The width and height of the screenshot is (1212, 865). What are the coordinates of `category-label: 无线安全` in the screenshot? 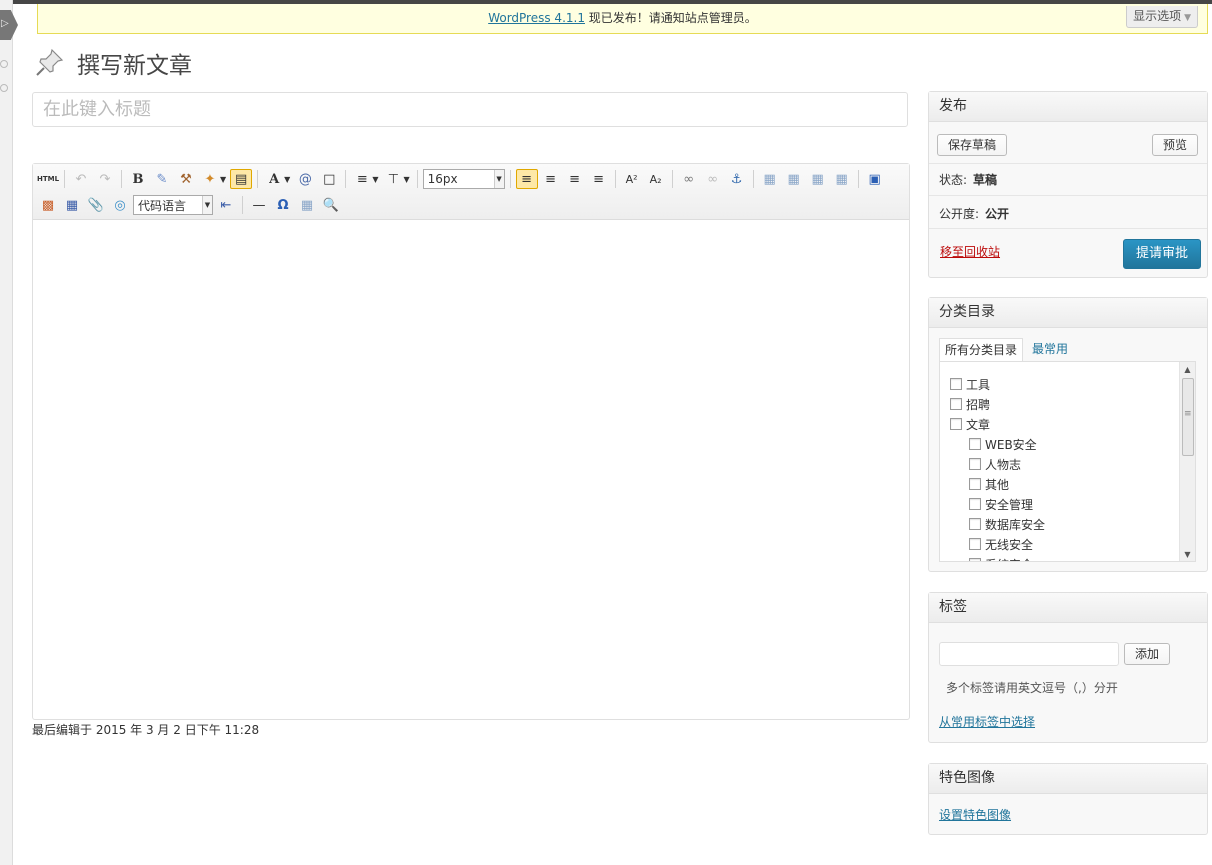 It's located at (1009, 544).